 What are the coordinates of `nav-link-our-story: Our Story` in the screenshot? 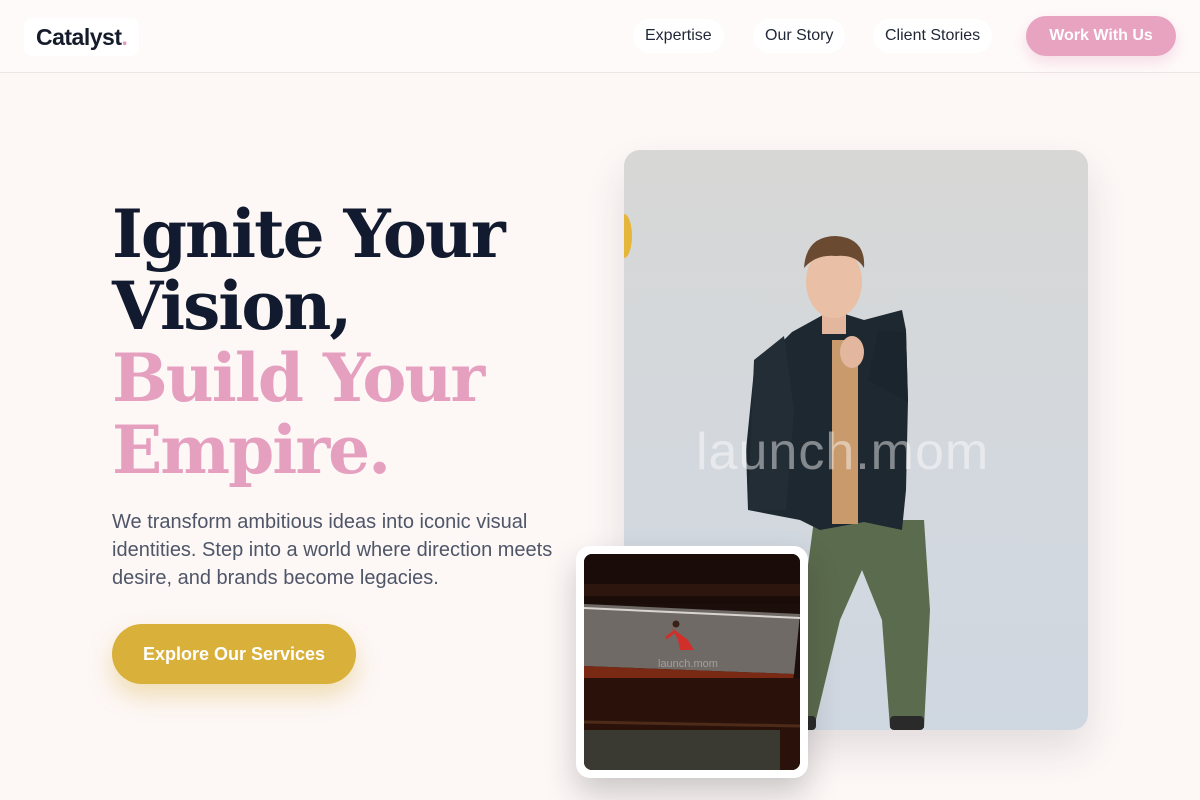 It's located at (799, 36).